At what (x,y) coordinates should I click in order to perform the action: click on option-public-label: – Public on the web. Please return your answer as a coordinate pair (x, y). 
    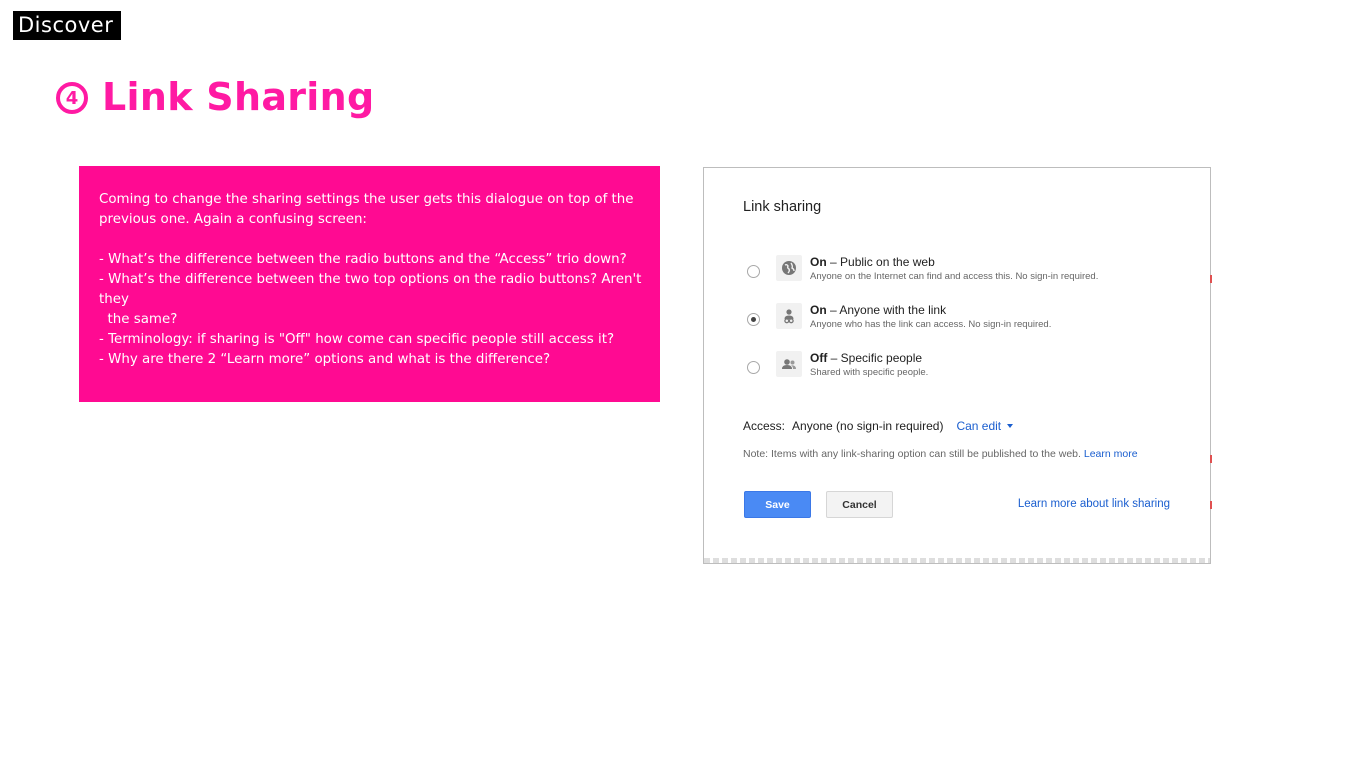
    Looking at the image, I should click on (880, 262).